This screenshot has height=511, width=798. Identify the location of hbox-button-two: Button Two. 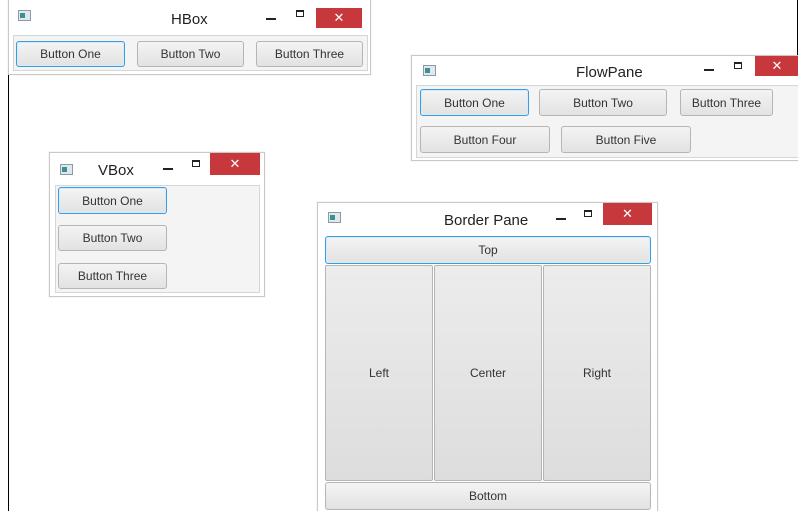
(190, 54).